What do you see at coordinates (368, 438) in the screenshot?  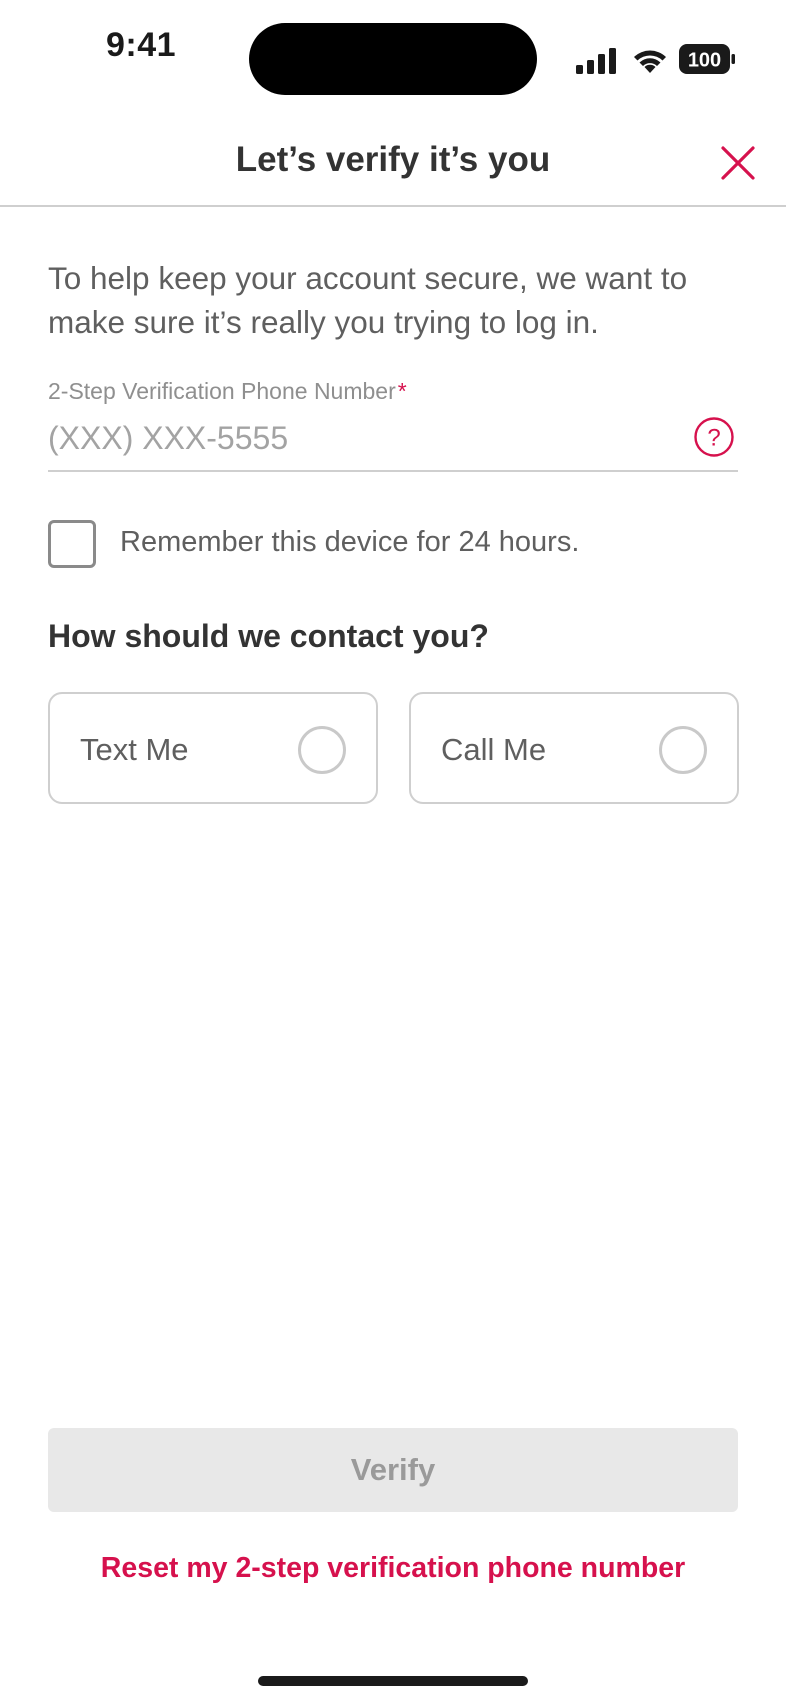 I see `phone-number-input` at bounding box center [368, 438].